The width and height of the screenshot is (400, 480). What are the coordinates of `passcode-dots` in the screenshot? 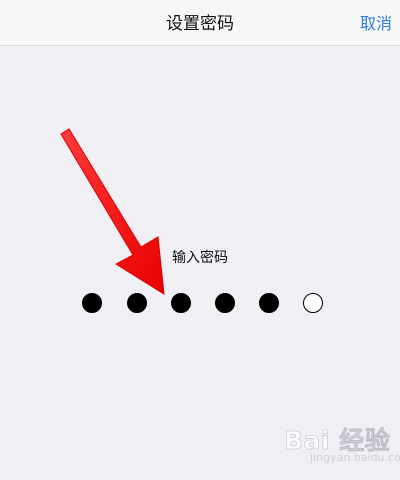 It's located at (204, 303).